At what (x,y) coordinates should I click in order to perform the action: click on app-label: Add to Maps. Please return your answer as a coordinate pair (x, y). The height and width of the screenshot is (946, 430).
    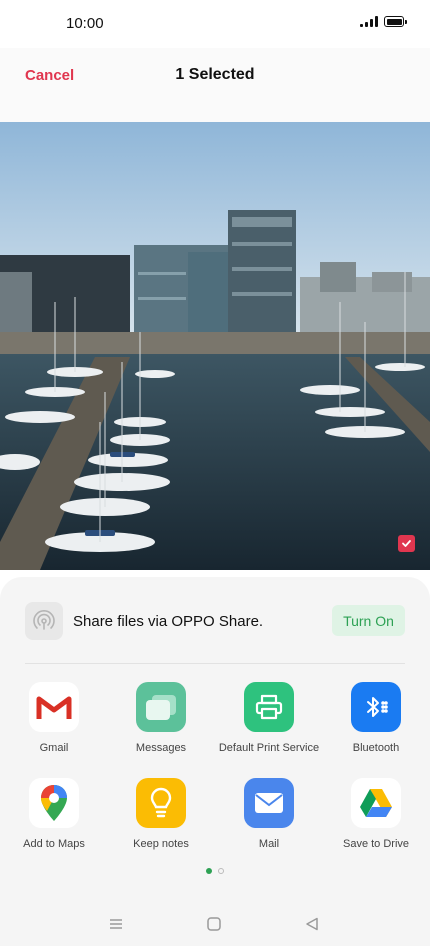
    Looking at the image, I should click on (54, 844).